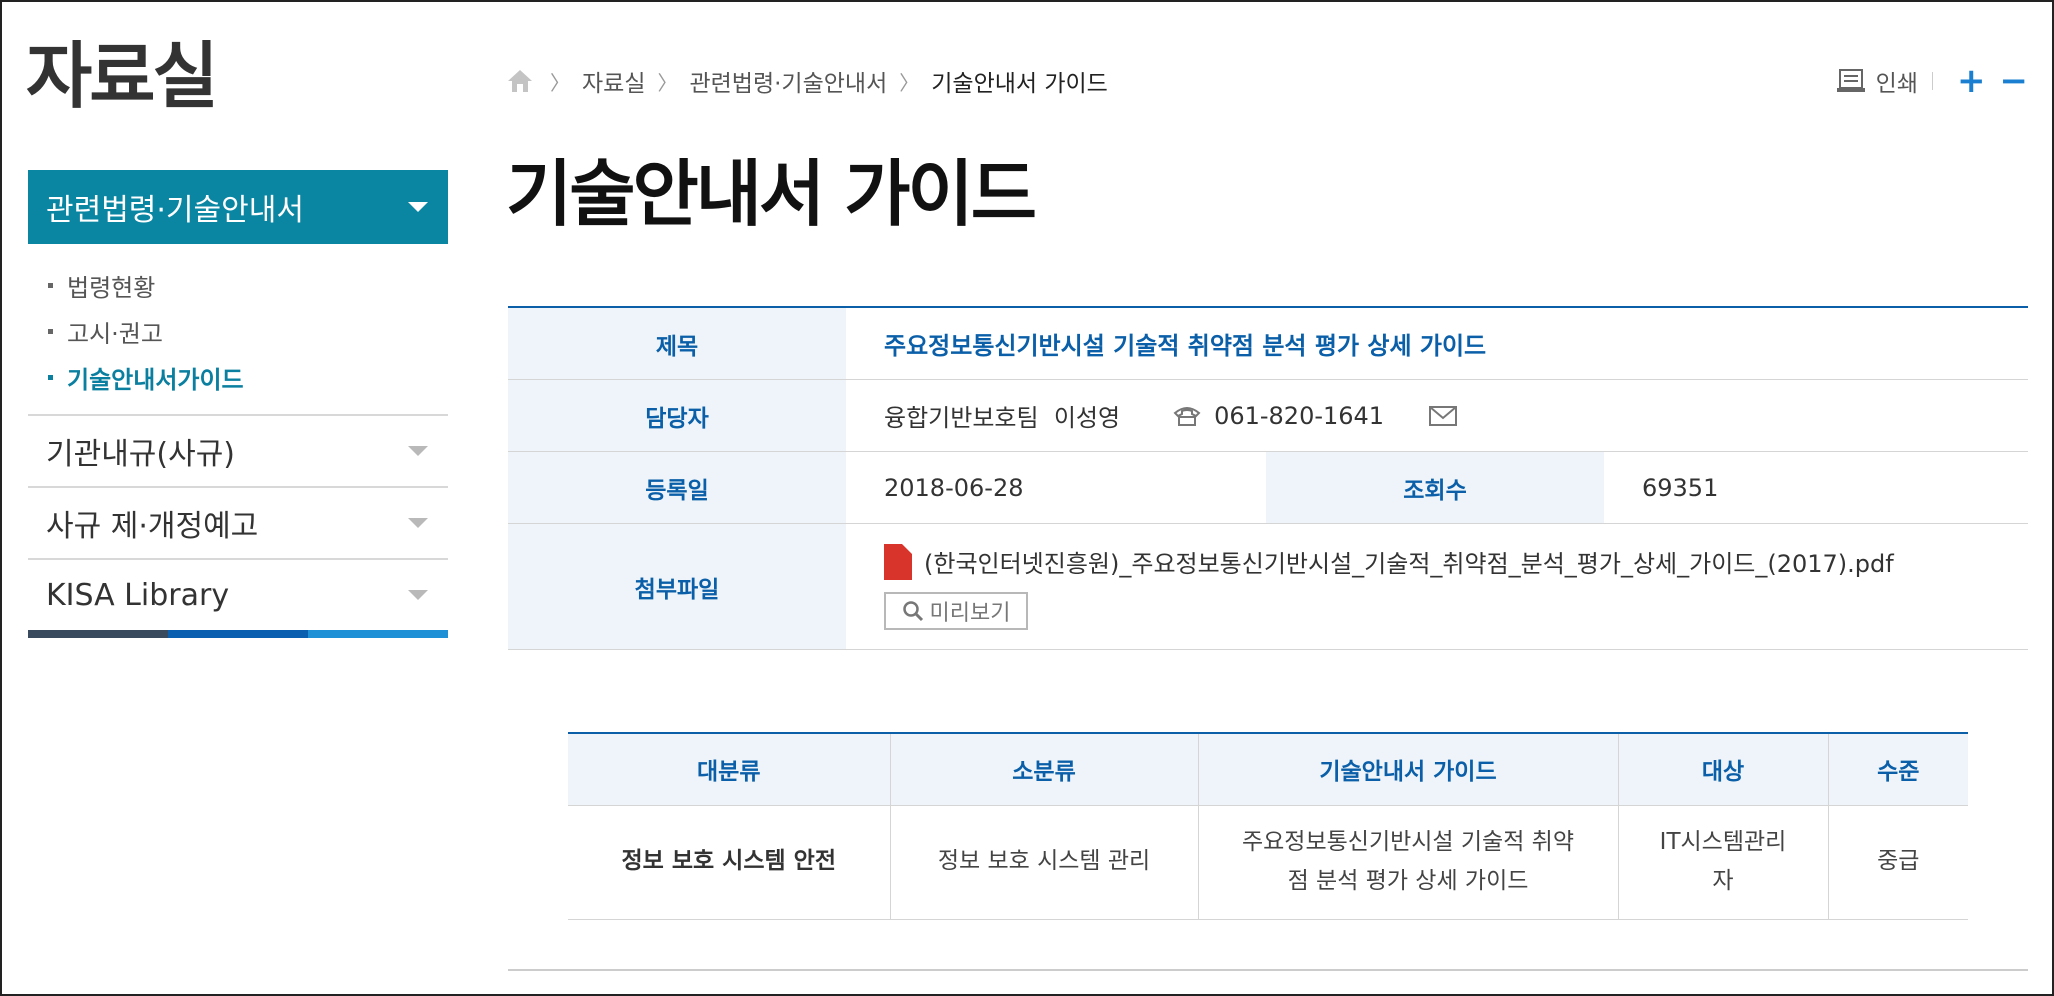  What do you see at coordinates (677, 415) in the screenshot?
I see `detail-label: 담당자` at bounding box center [677, 415].